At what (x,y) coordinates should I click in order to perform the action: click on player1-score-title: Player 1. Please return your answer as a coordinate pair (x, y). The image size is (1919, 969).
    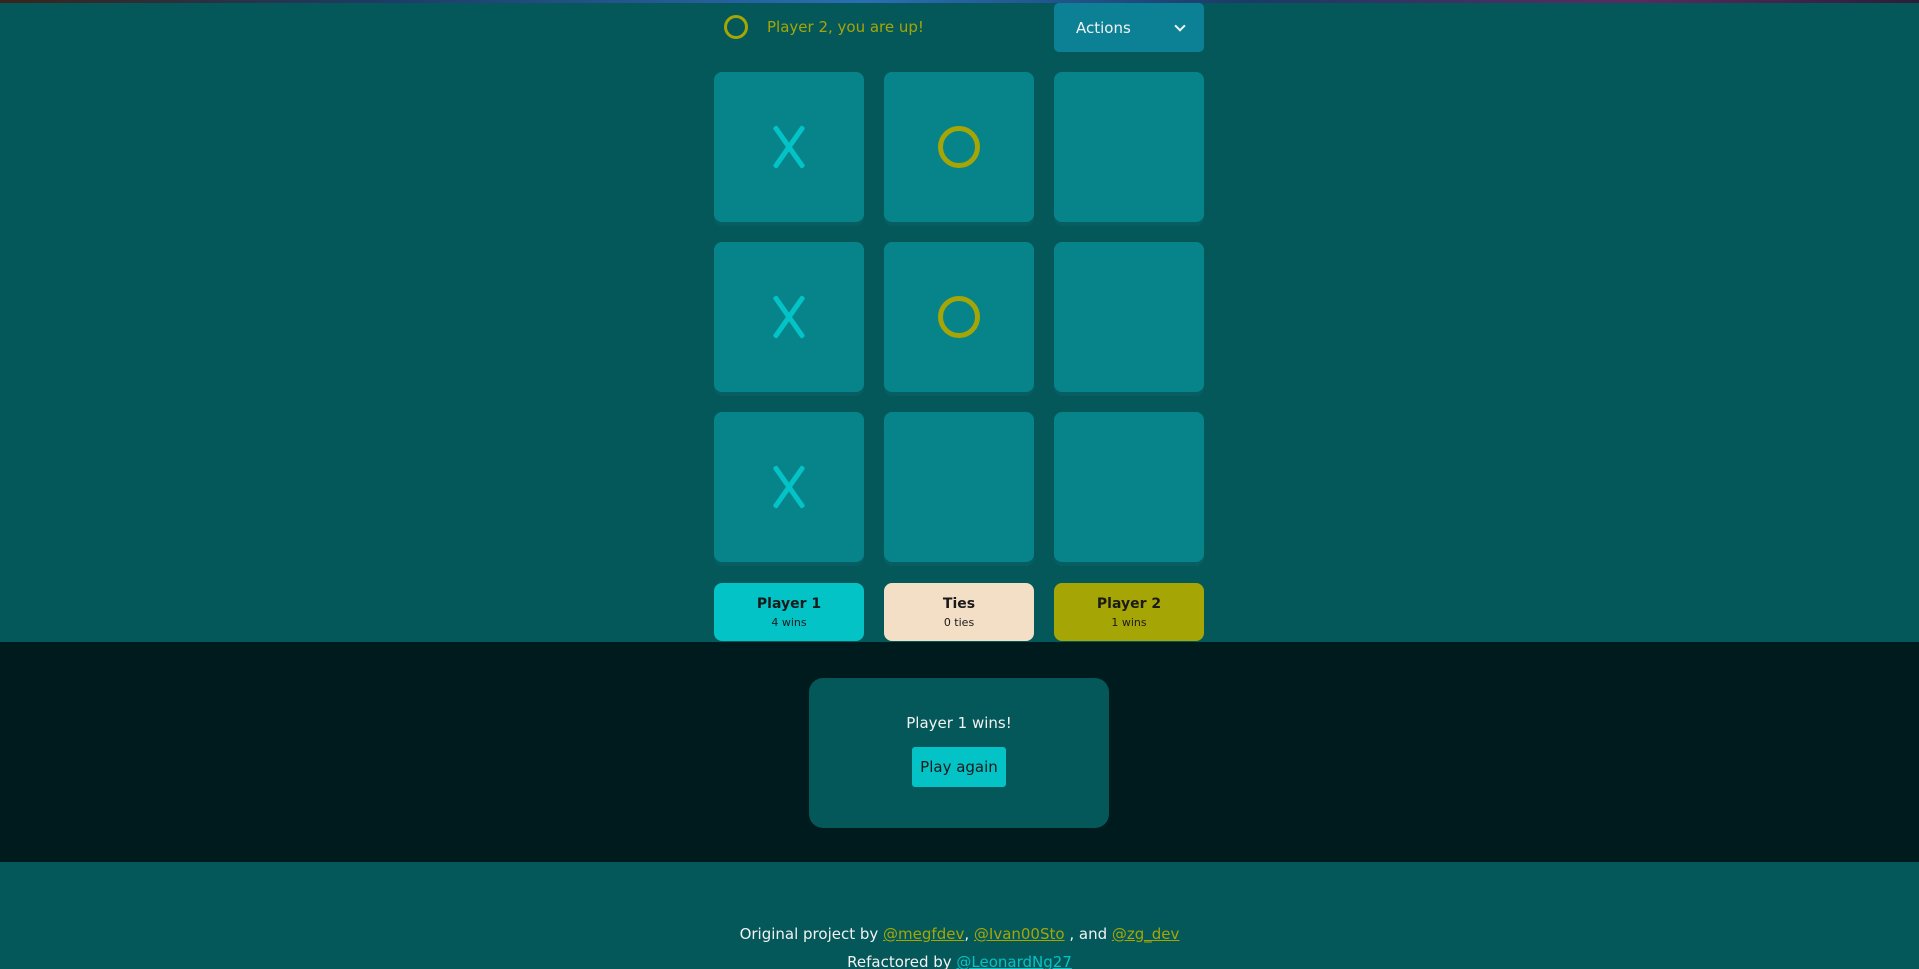
    Looking at the image, I should click on (789, 603).